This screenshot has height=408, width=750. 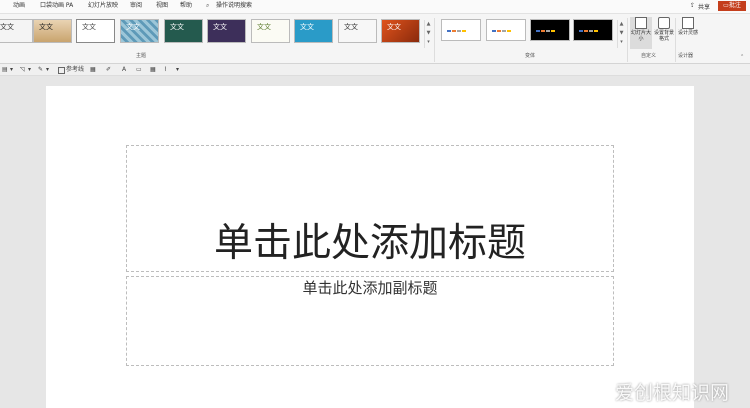 I want to click on share-icon: ⇪, so click(x=692, y=5).